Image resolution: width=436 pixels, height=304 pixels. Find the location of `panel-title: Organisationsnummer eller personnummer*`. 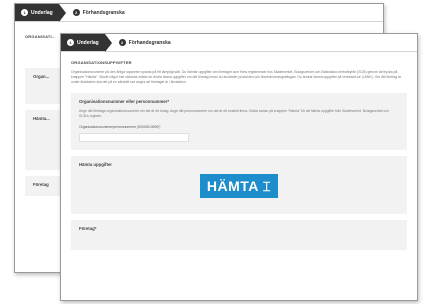

panel-title: Organisationsnummer eller personnummer* is located at coordinates (124, 101).